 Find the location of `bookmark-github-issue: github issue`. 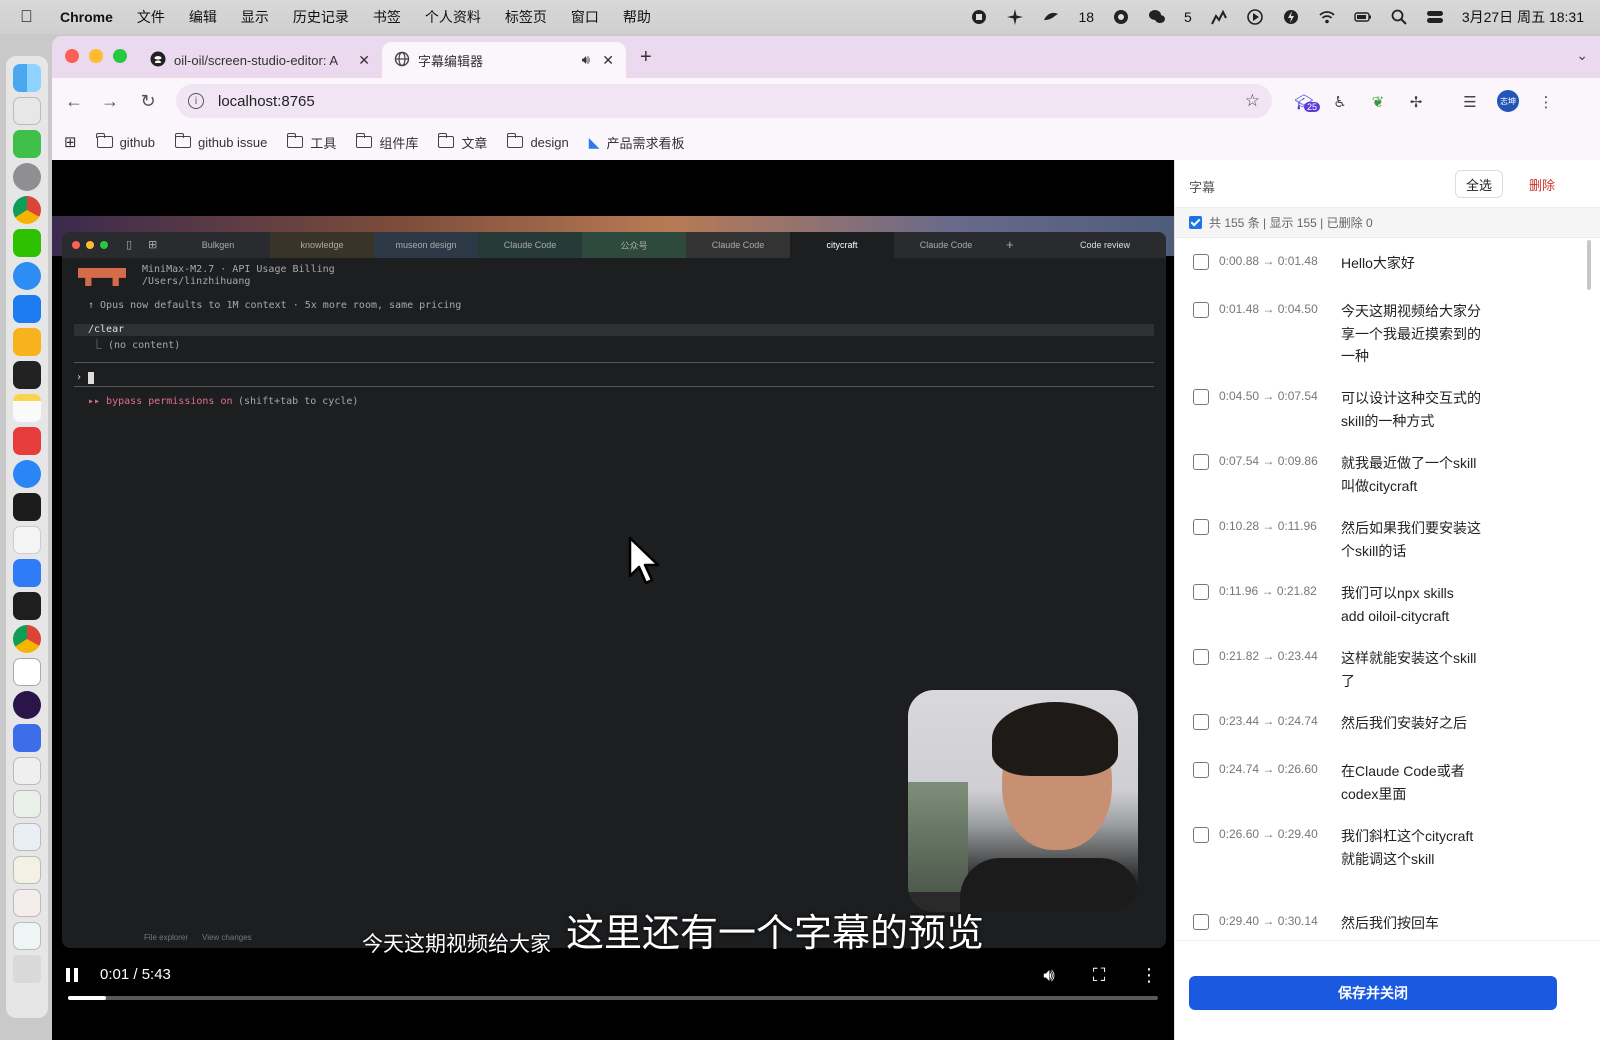

bookmark-github-issue: github issue is located at coordinates (220, 141).